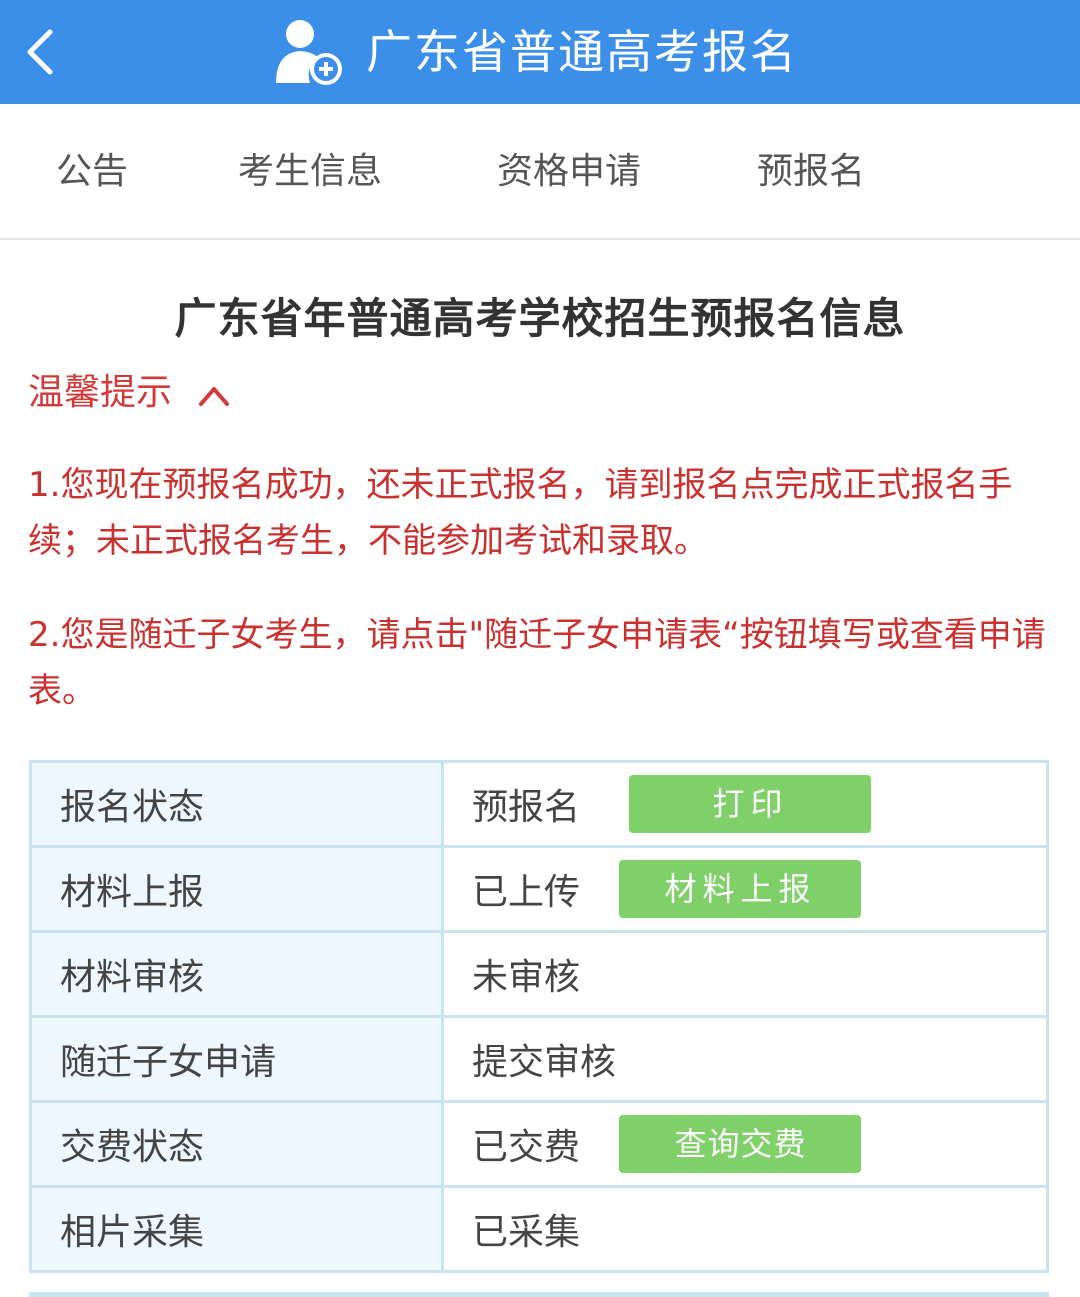 The height and width of the screenshot is (1297, 1080). I want to click on status-value: 预报名, so click(526, 807).